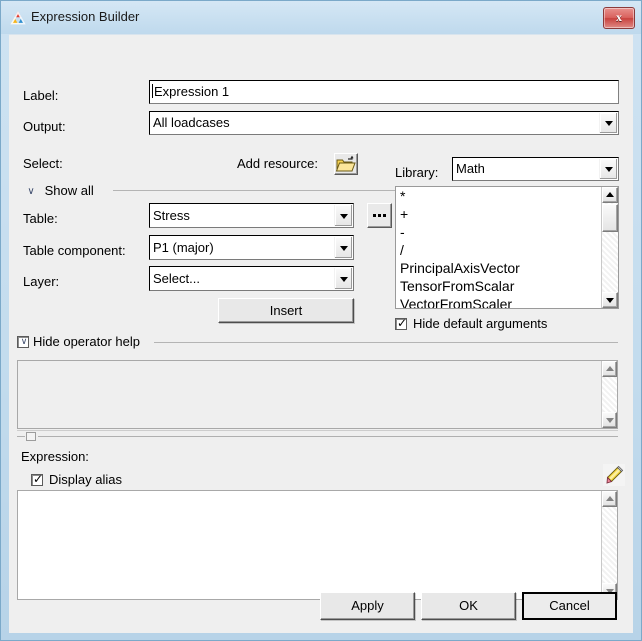 This screenshot has width=642, height=641. I want to click on text-caret, so click(152, 91).